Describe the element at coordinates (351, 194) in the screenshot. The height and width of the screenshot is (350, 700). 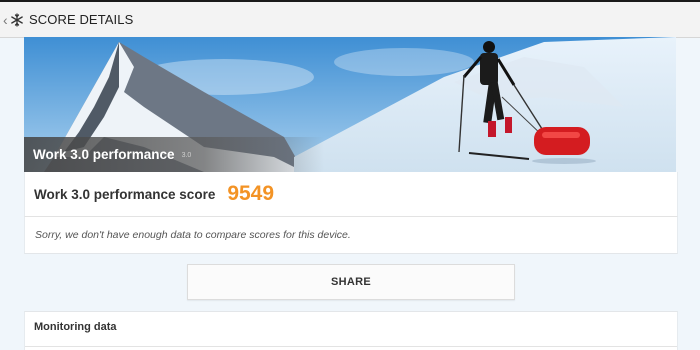
I see `score-row: Work 3.0 performance score 9549` at that location.